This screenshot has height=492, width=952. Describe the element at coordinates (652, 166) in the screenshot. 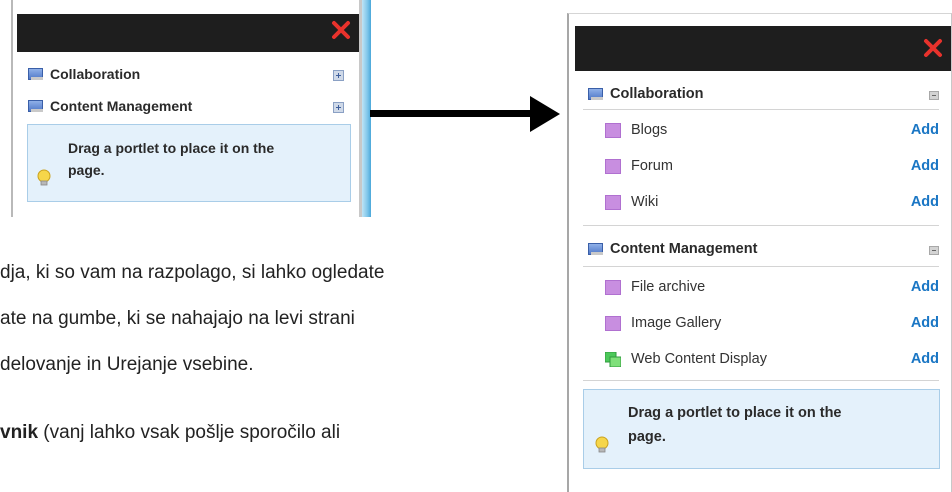

I see `portlet-label: Forum` at that location.